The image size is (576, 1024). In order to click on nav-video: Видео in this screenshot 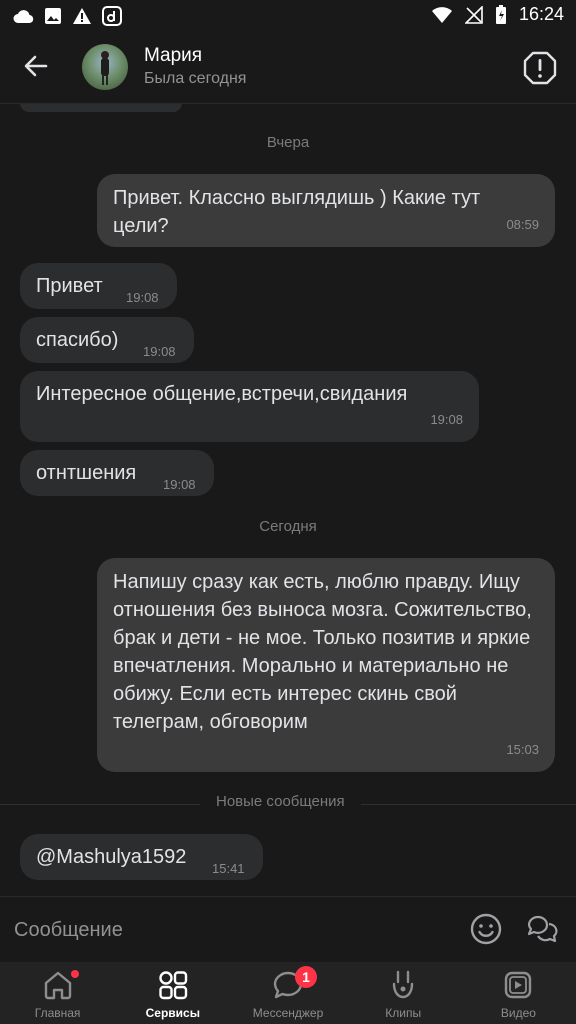, I will do `click(518, 993)`.